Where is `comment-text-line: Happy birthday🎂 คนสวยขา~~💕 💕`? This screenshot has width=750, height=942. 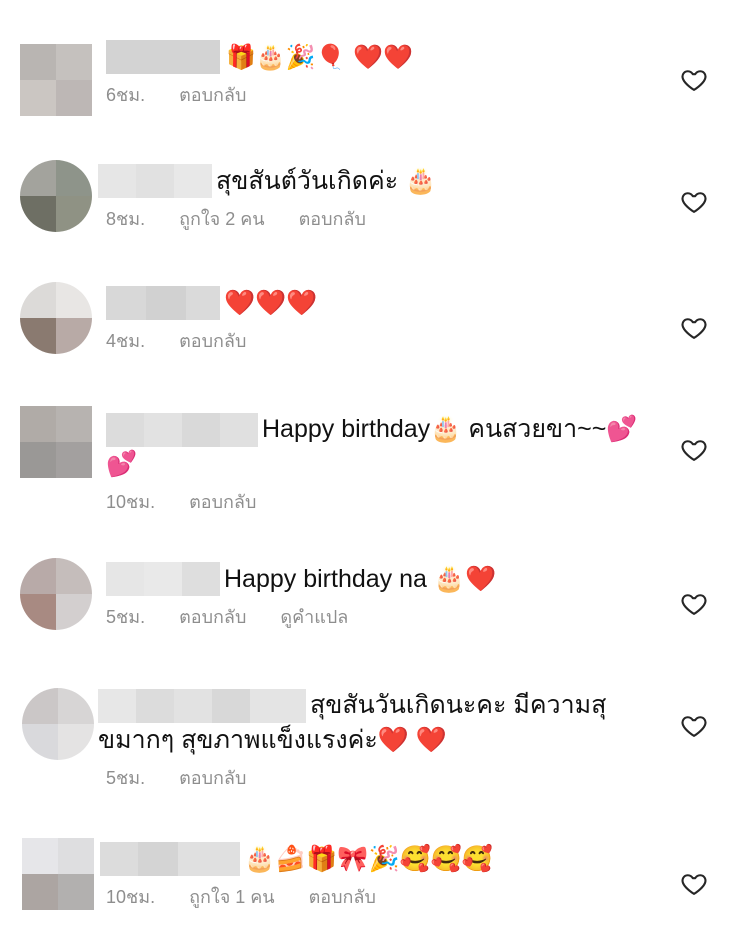 comment-text-line: Happy birthday🎂 คนสวยขา~~💕 💕 is located at coordinates (376, 446).